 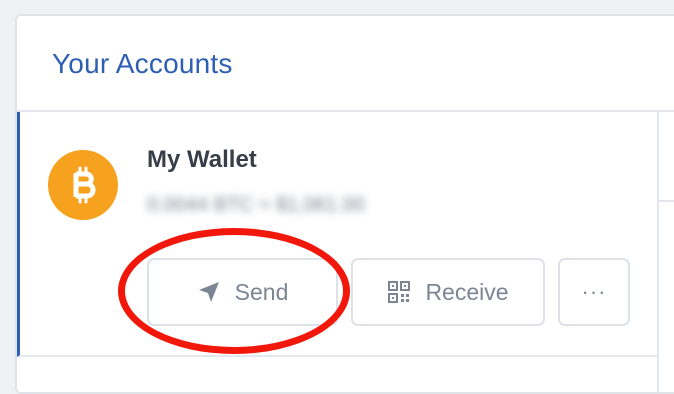 What do you see at coordinates (467, 291) in the screenshot?
I see `receive-button-label: Receive` at bounding box center [467, 291].